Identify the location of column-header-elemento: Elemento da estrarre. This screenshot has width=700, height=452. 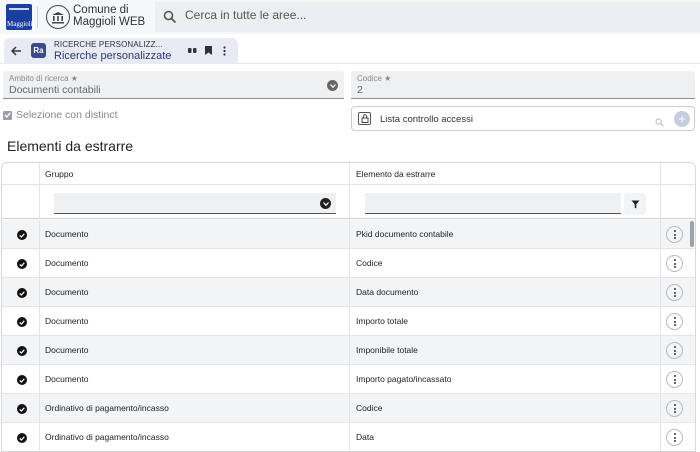
(395, 174).